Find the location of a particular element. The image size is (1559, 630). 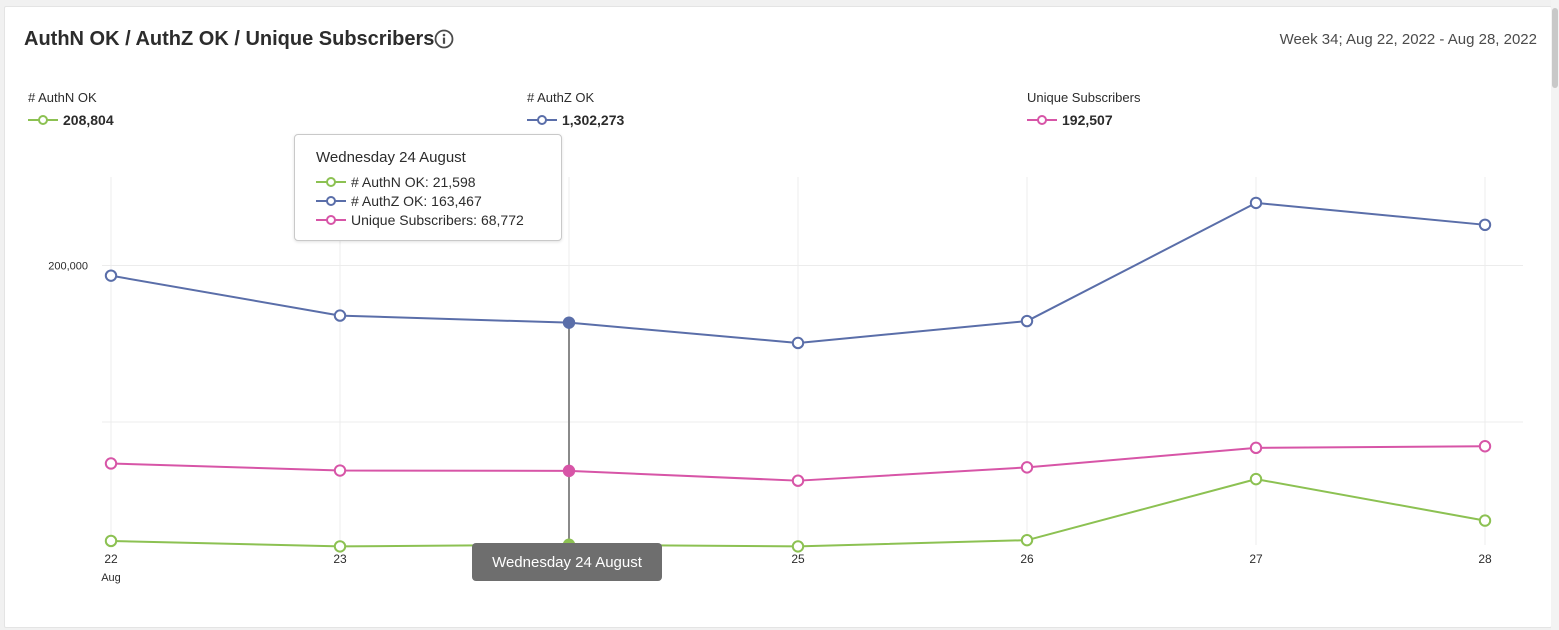

x-tick-label: 27 is located at coordinates (1256, 559).